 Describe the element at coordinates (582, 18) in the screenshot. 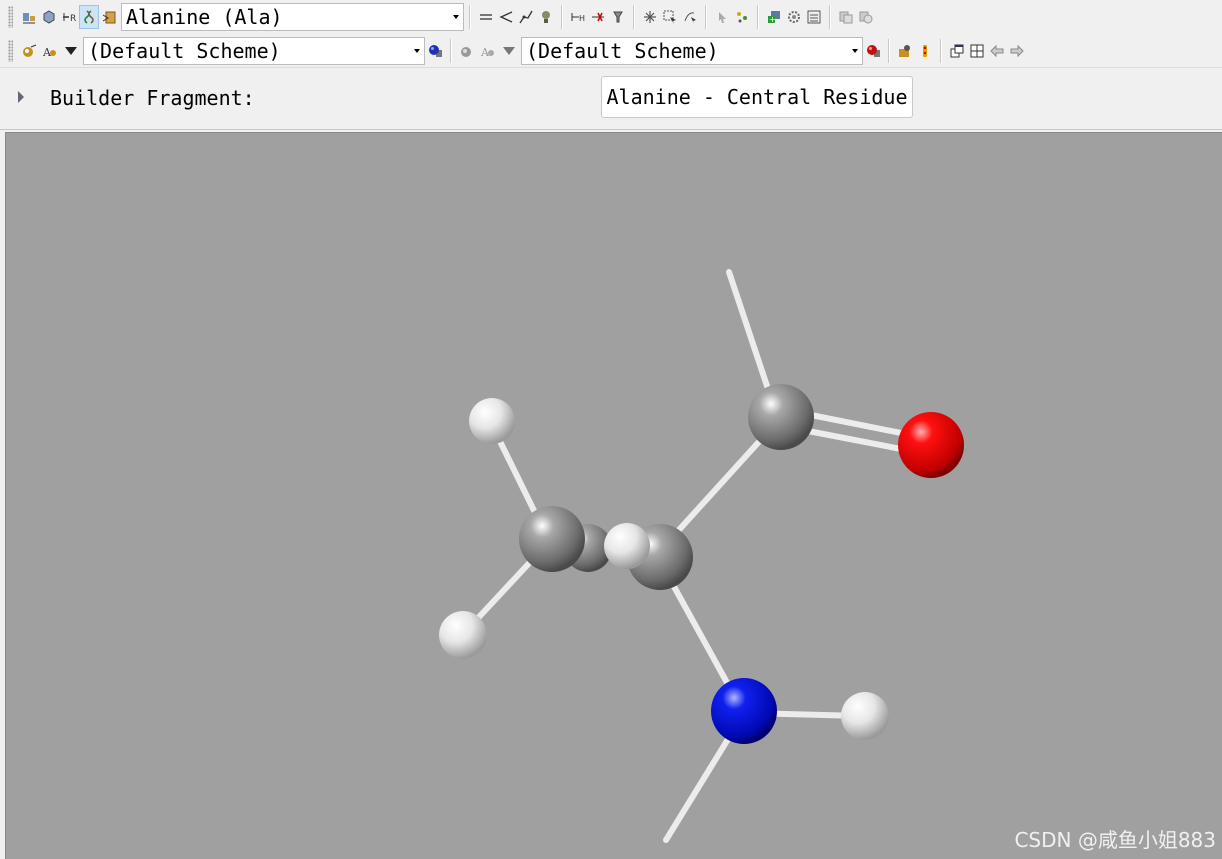

I see `svg-text: H` at that location.